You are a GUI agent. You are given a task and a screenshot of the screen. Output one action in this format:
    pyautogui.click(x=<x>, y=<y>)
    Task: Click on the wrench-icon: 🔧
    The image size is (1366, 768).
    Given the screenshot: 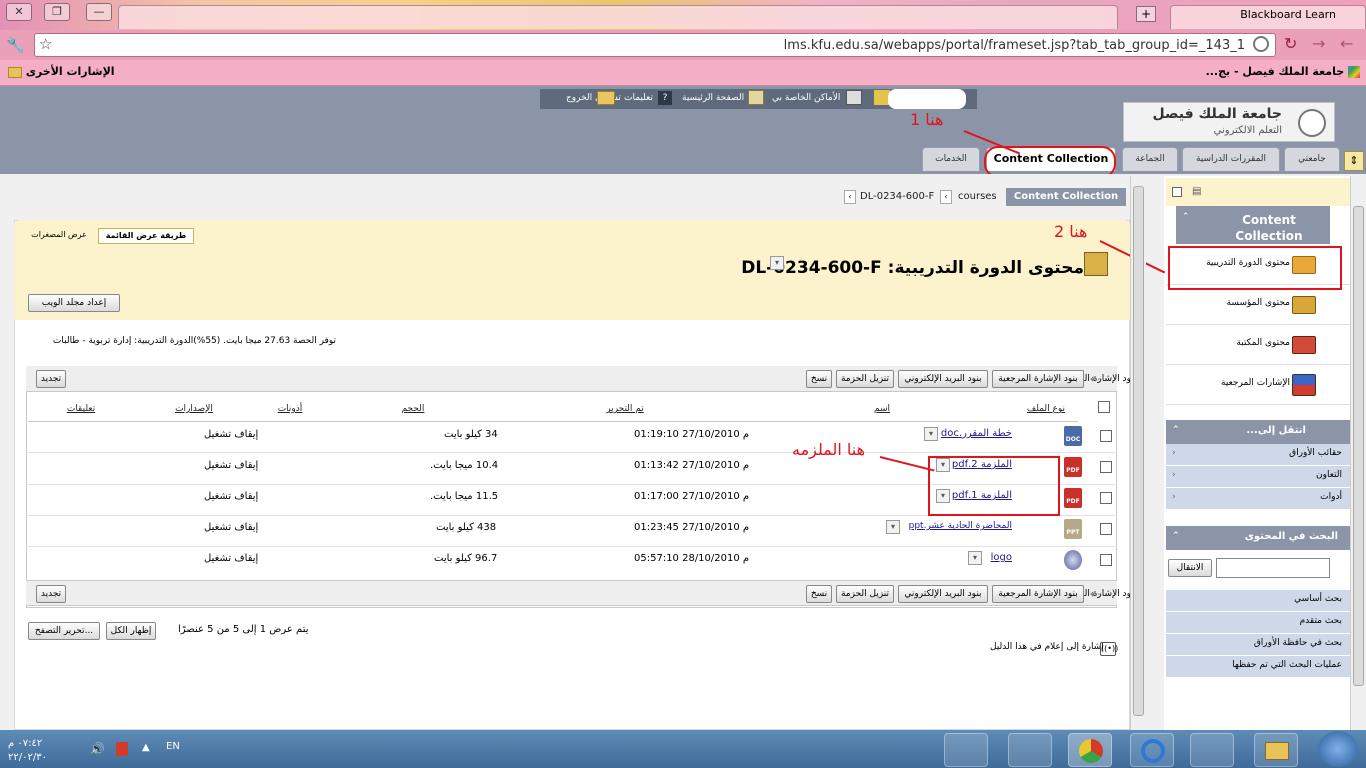 What is the action you would take?
    pyautogui.click(x=15, y=45)
    